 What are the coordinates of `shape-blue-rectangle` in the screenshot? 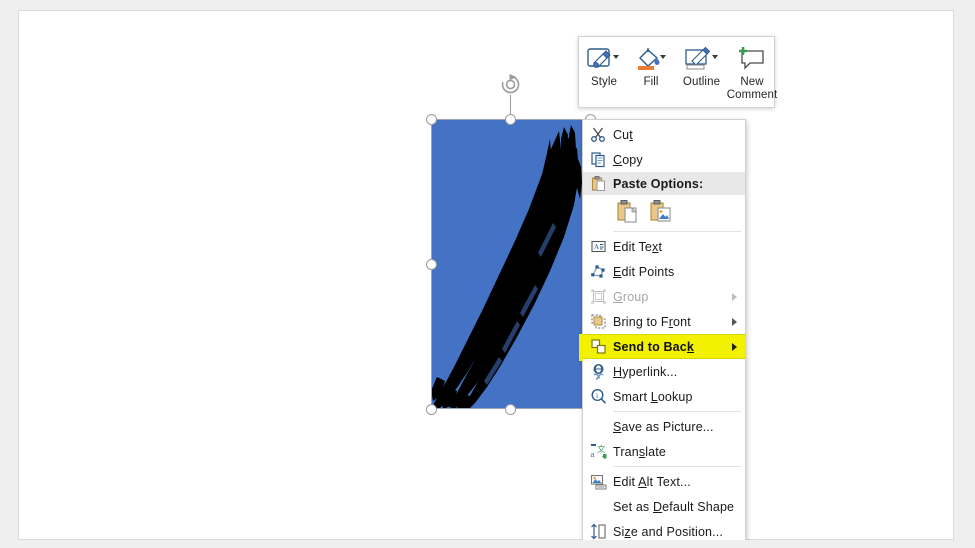 It's located at (511, 264).